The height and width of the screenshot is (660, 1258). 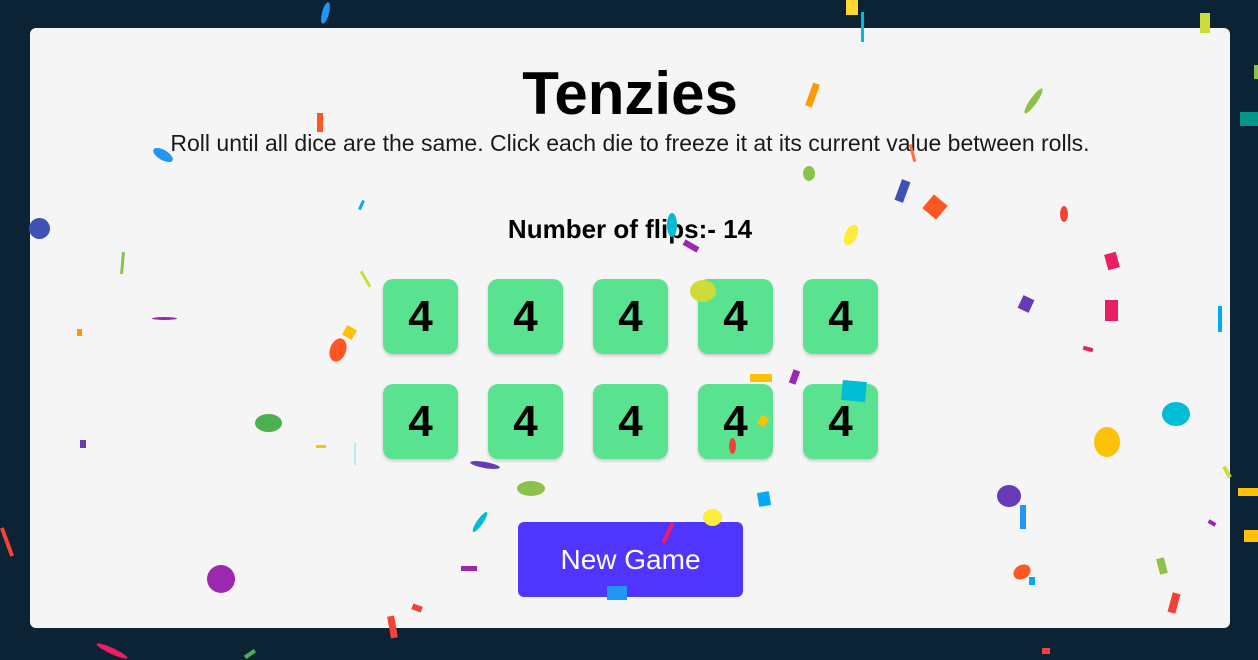 I want to click on flips-counter: Number of flips:- 14, so click(x=630, y=229).